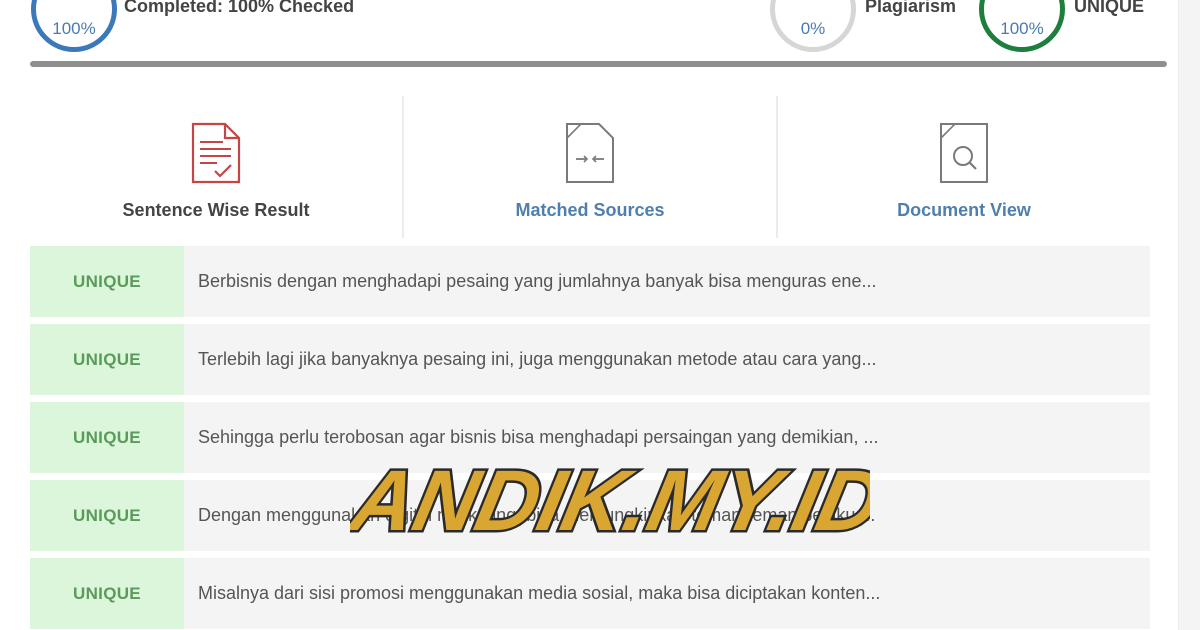 The height and width of the screenshot is (630, 1200). Describe the element at coordinates (964, 210) in the screenshot. I see `tab-label: Document View` at that location.